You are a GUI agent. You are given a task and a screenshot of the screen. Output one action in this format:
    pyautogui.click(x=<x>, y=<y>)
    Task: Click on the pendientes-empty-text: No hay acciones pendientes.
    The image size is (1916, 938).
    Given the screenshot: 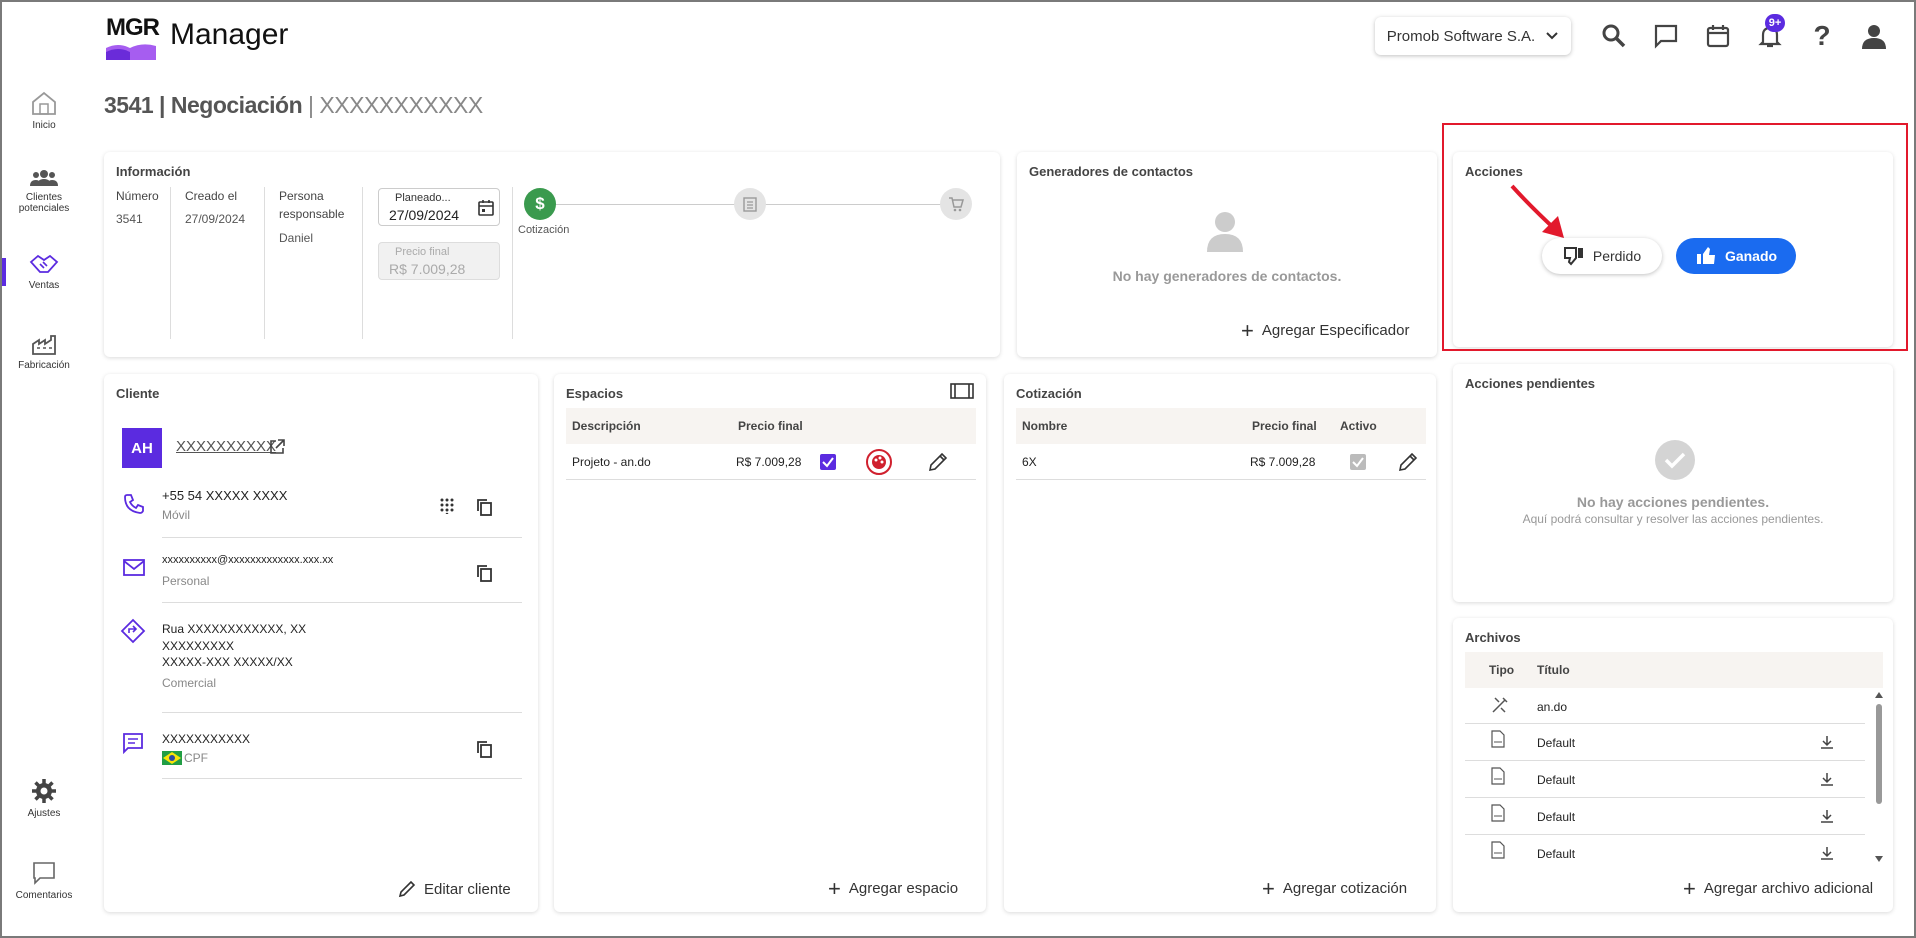 What is the action you would take?
    pyautogui.click(x=1673, y=502)
    